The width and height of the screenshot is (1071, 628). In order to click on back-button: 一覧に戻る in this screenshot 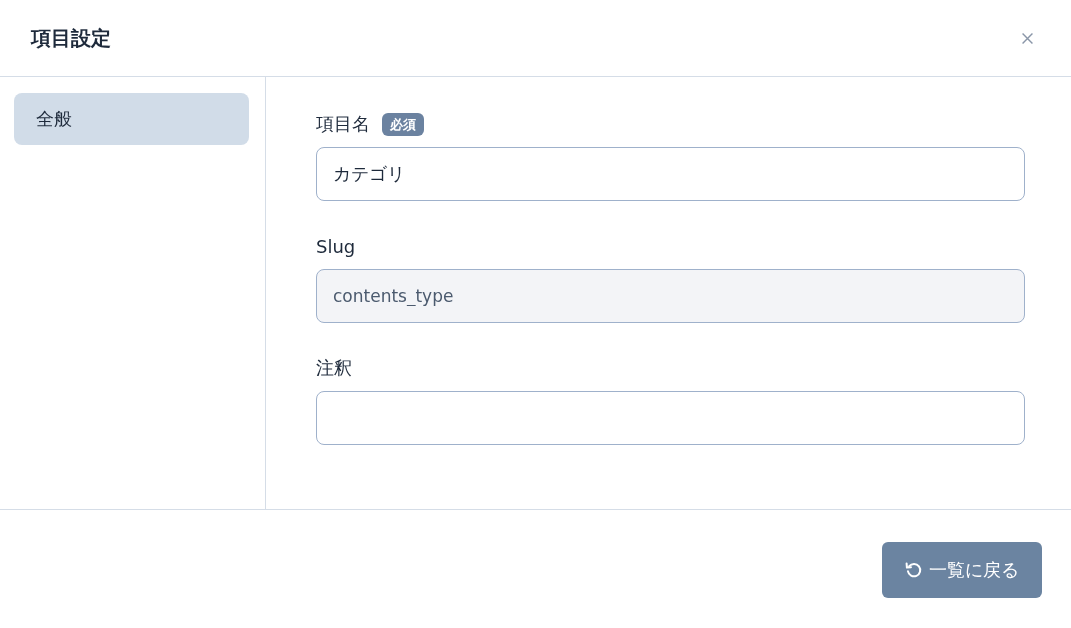, I will do `click(962, 570)`.